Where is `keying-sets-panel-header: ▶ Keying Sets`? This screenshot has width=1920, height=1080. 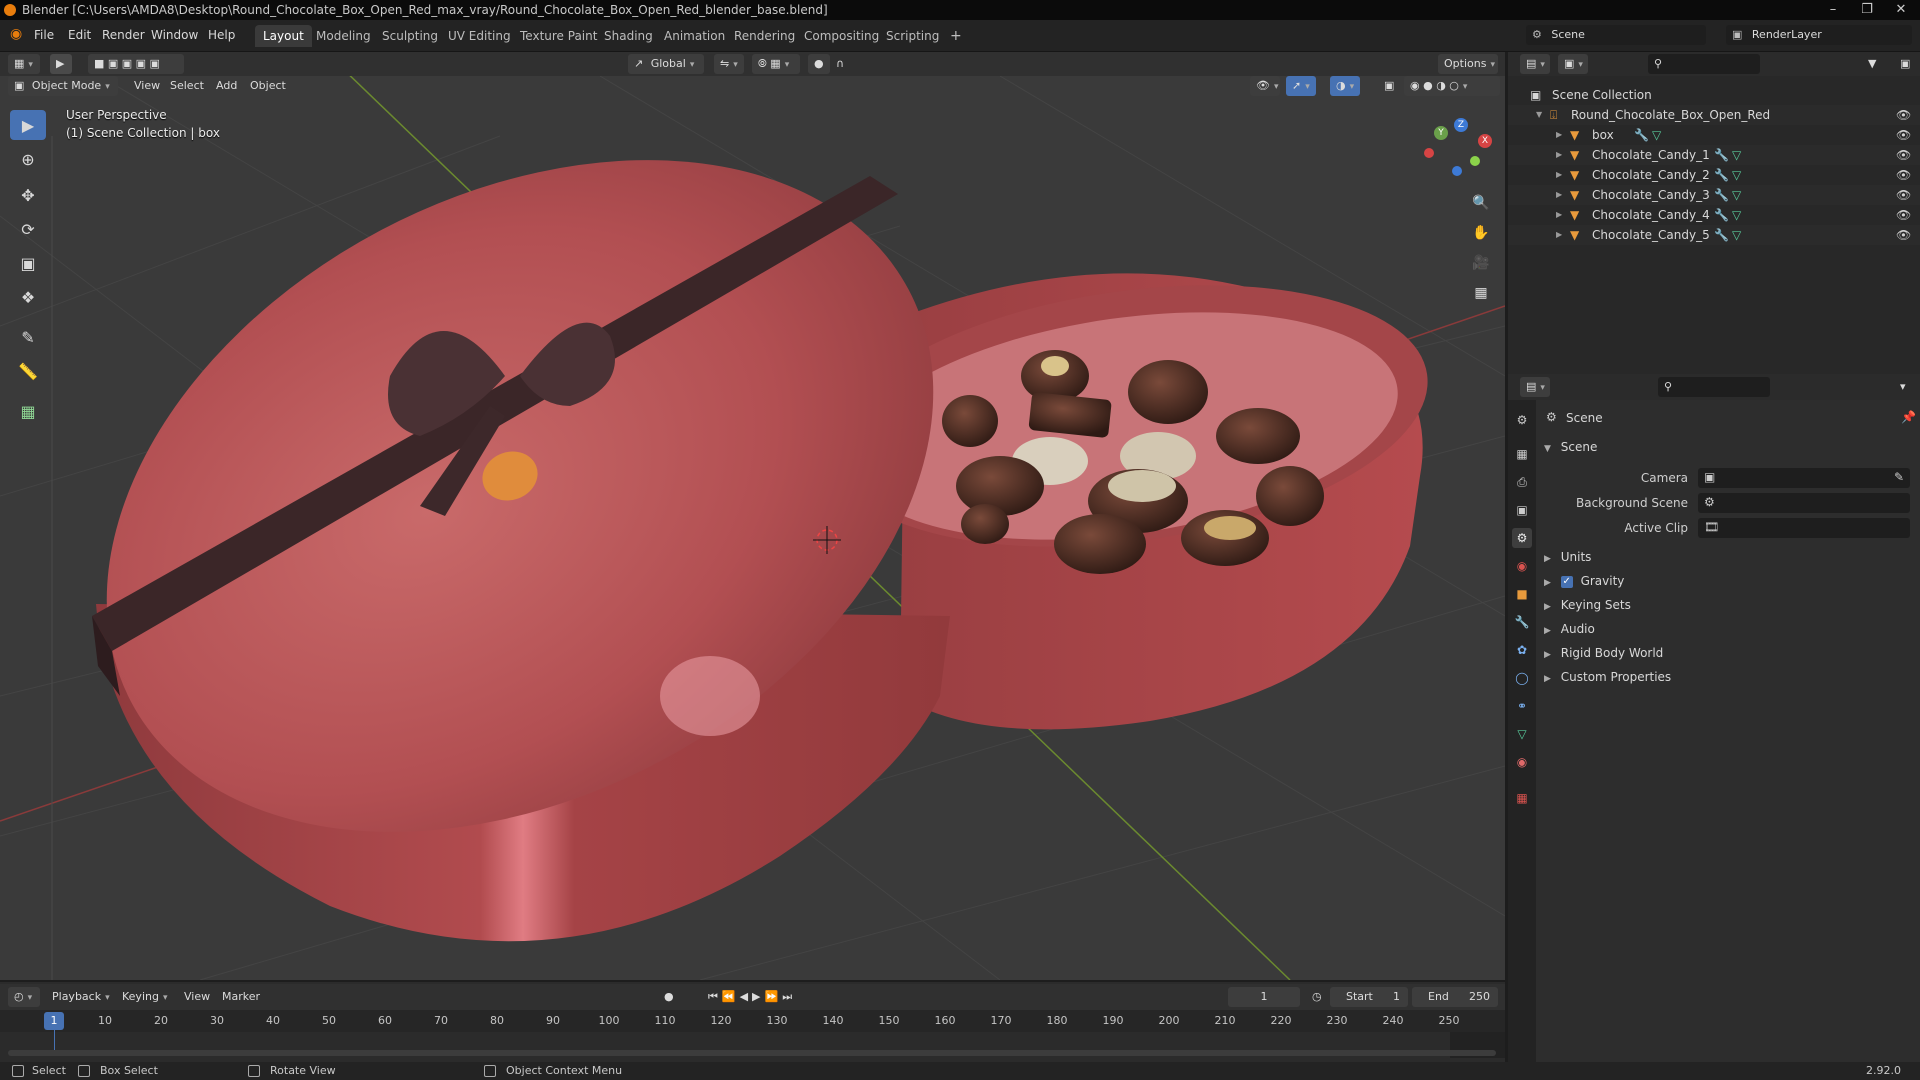
keying-sets-panel-header: ▶ Keying Sets is located at coordinates (1723, 605).